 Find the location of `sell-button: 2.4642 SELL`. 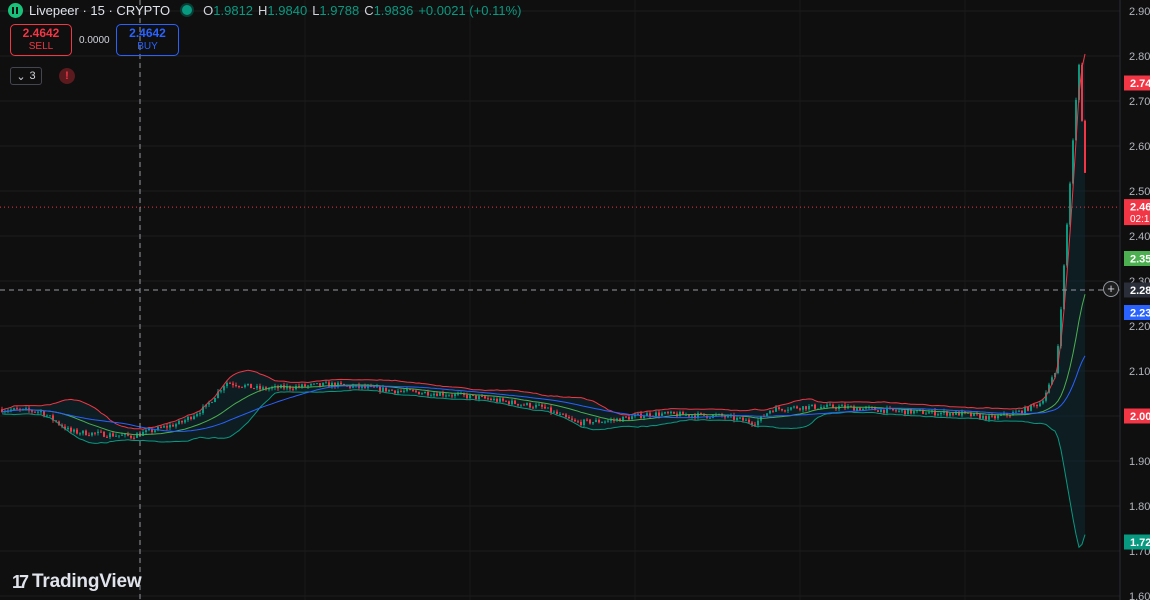

sell-button: 2.4642 SELL is located at coordinates (41, 40).